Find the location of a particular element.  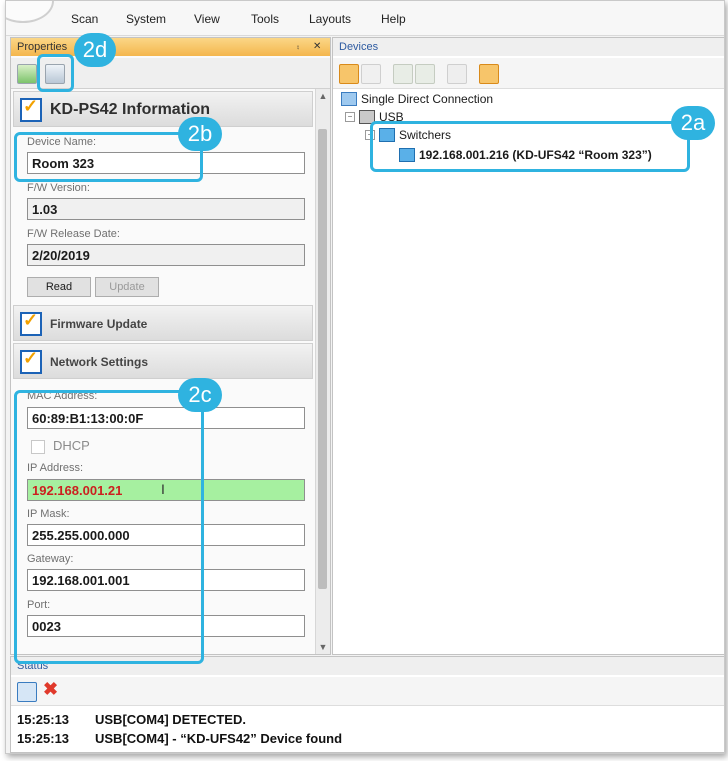

properties-scrollbar: ▲ ▼ is located at coordinates (322, 371).